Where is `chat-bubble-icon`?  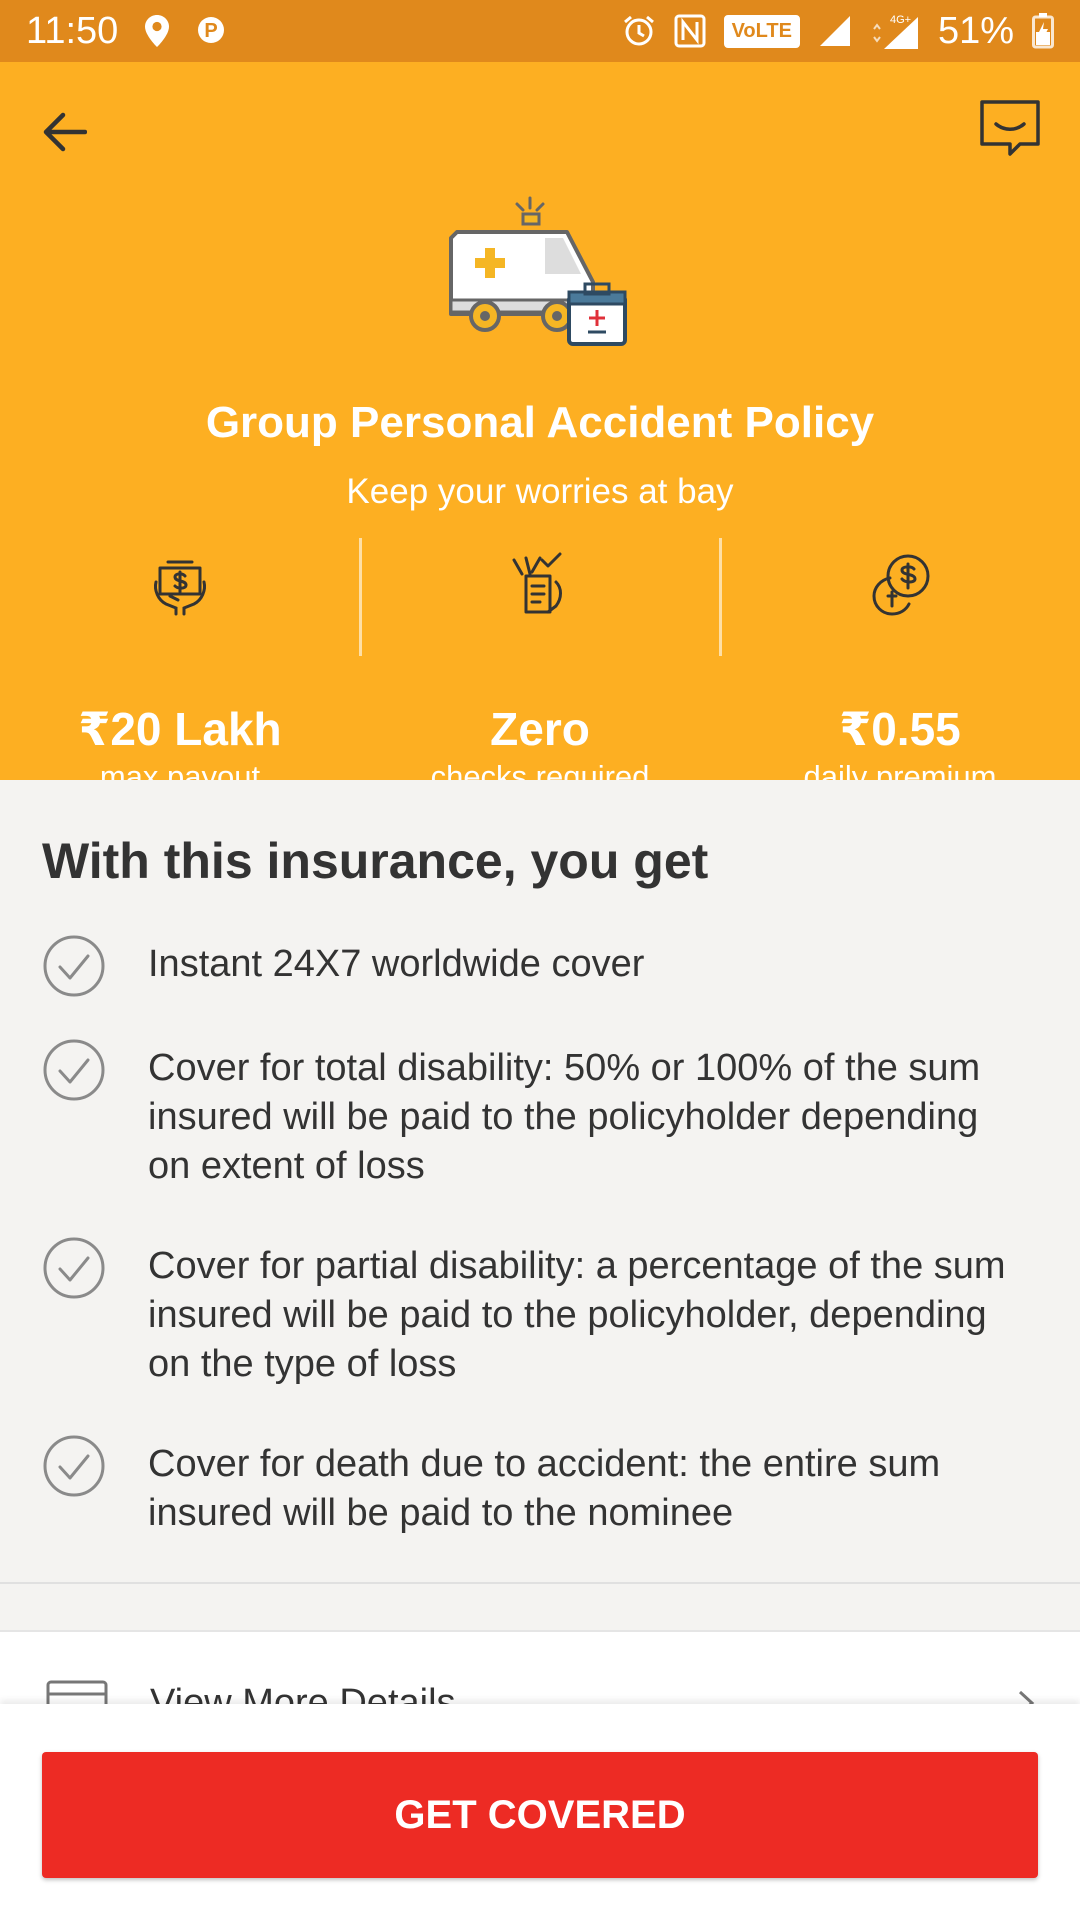
chat-bubble-icon is located at coordinates (1010, 128).